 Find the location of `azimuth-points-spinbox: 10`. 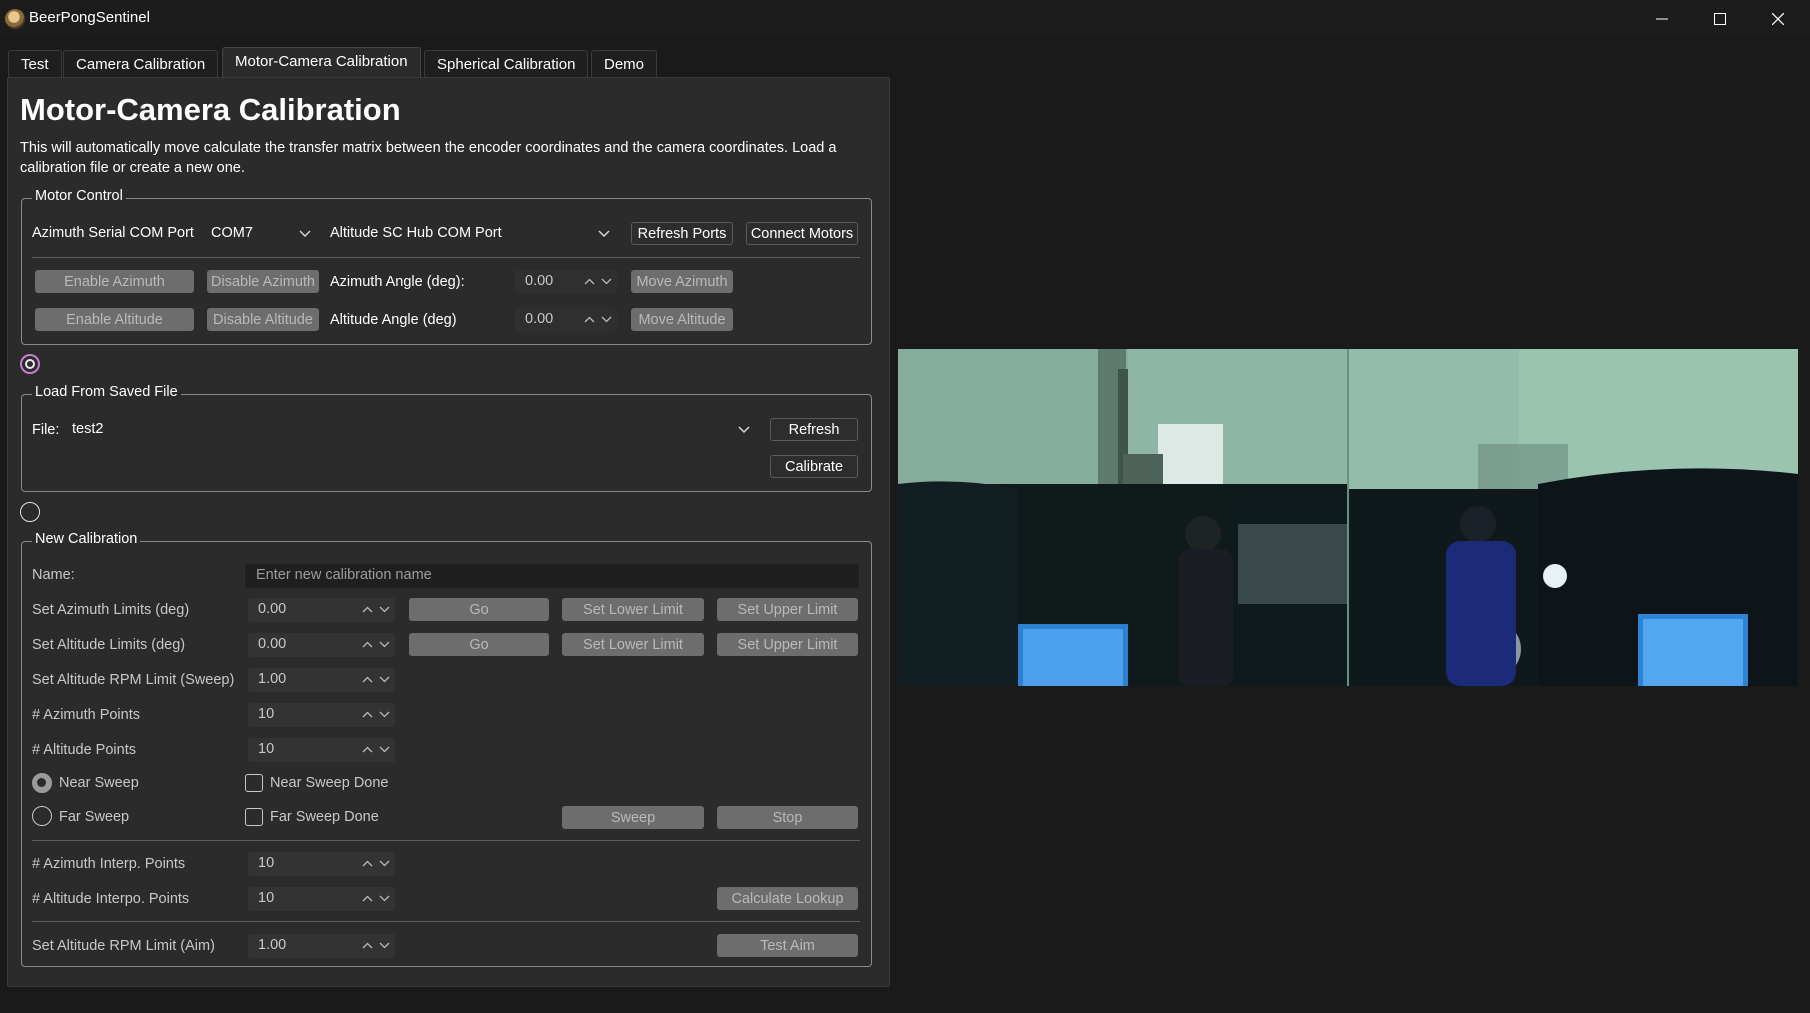

azimuth-points-spinbox: 10 is located at coordinates (321, 715).